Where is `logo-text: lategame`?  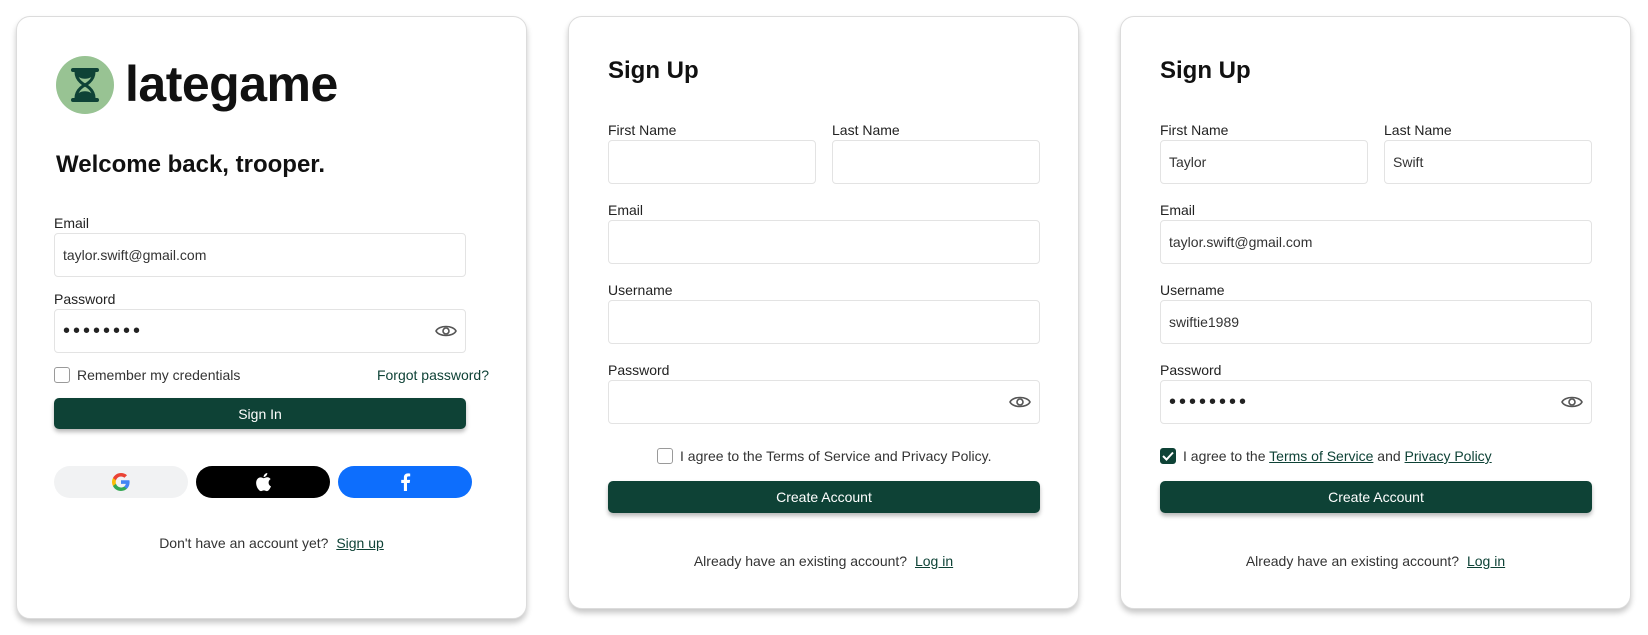 logo-text: lategame is located at coordinates (231, 84).